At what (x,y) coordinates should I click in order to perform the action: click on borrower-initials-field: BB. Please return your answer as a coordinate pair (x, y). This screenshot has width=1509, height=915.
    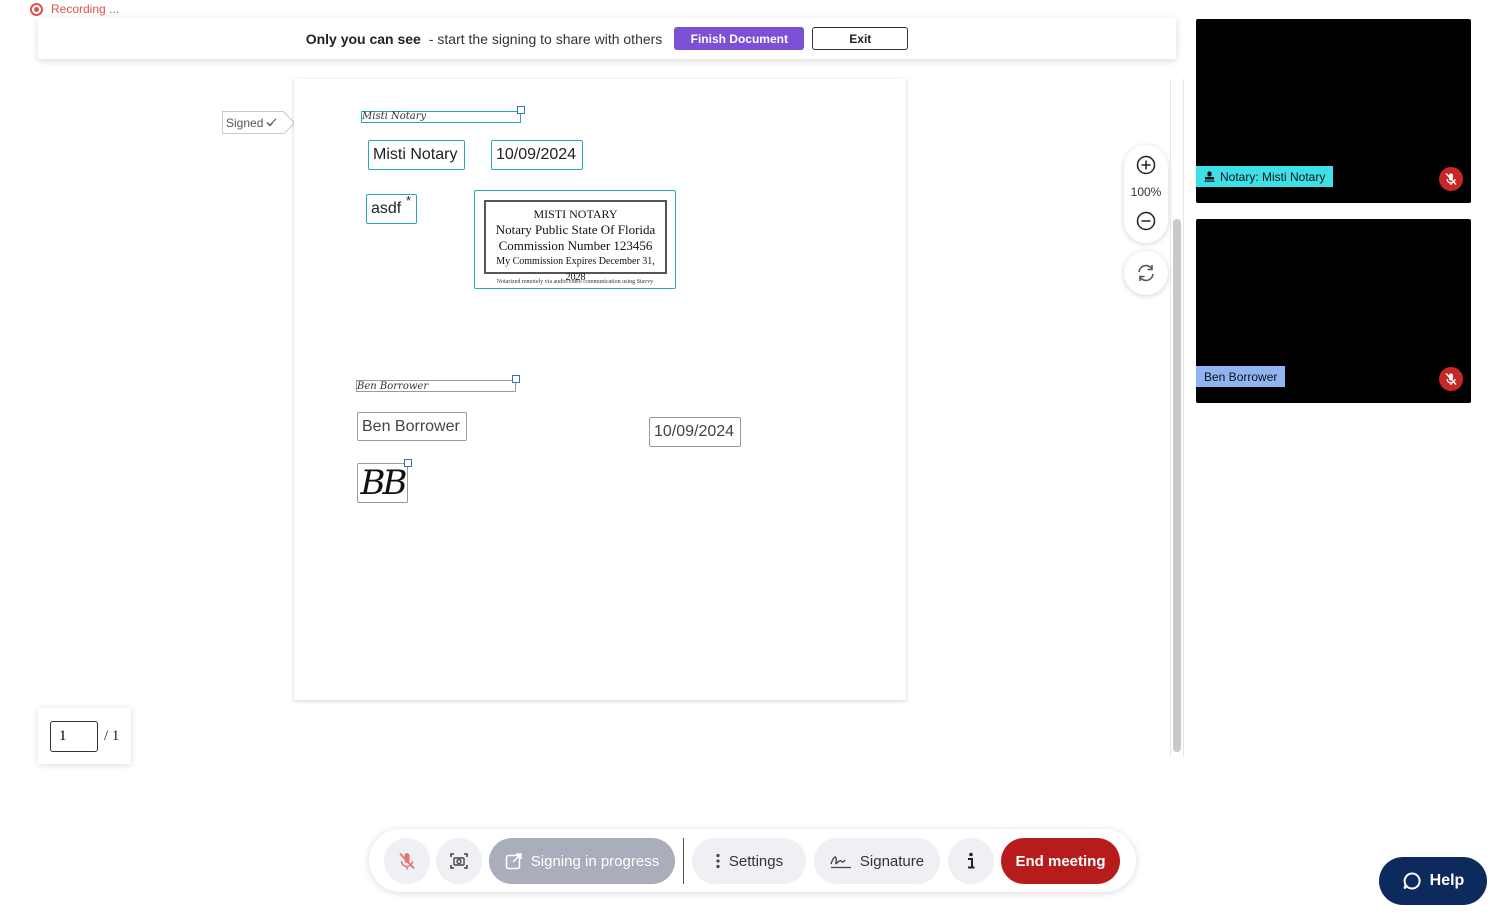
    Looking at the image, I should click on (382, 483).